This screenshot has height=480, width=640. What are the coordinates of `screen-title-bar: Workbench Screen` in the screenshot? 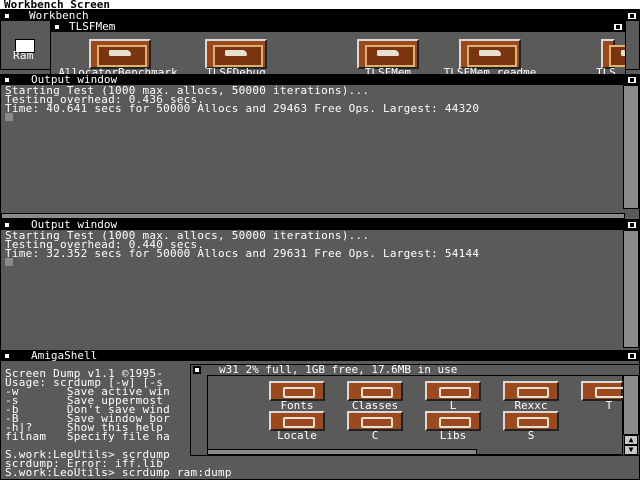 It's located at (320, 5).